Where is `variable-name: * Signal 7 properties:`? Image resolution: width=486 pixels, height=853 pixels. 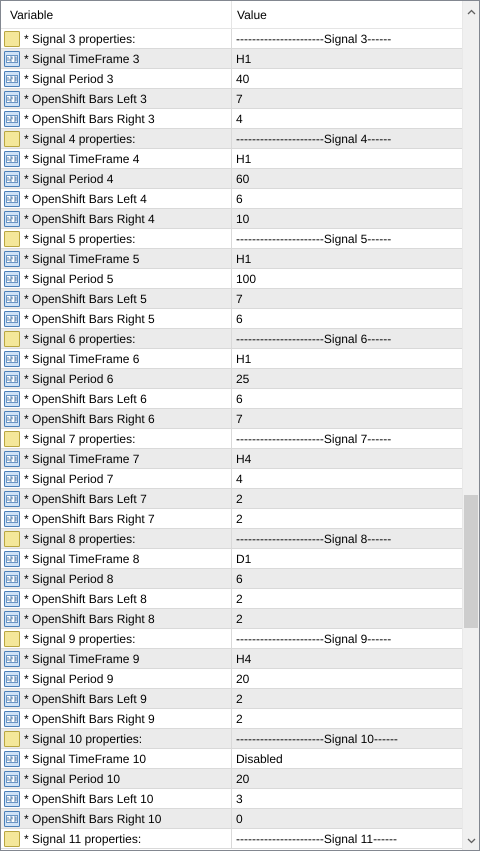 variable-name: * Signal 7 properties: is located at coordinates (80, 439).